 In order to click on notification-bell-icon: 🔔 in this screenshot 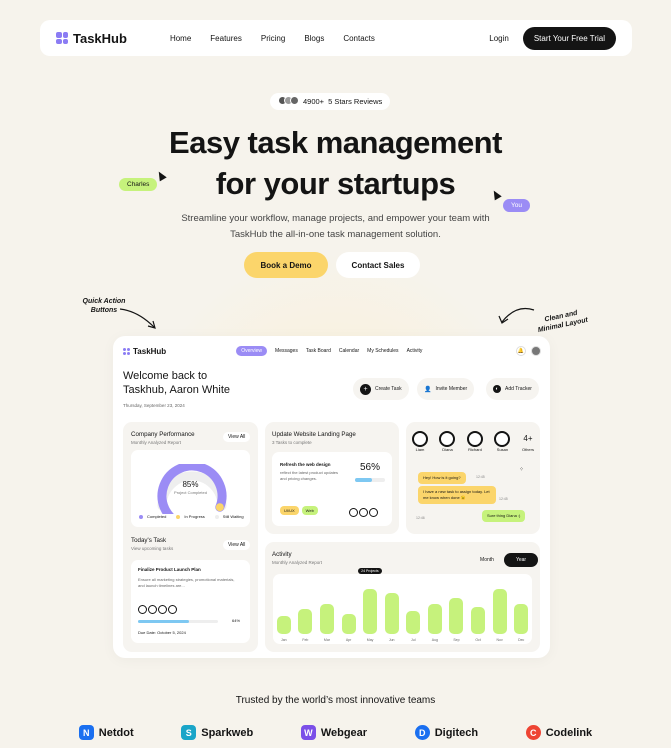, I will do `click(521, 351)`.